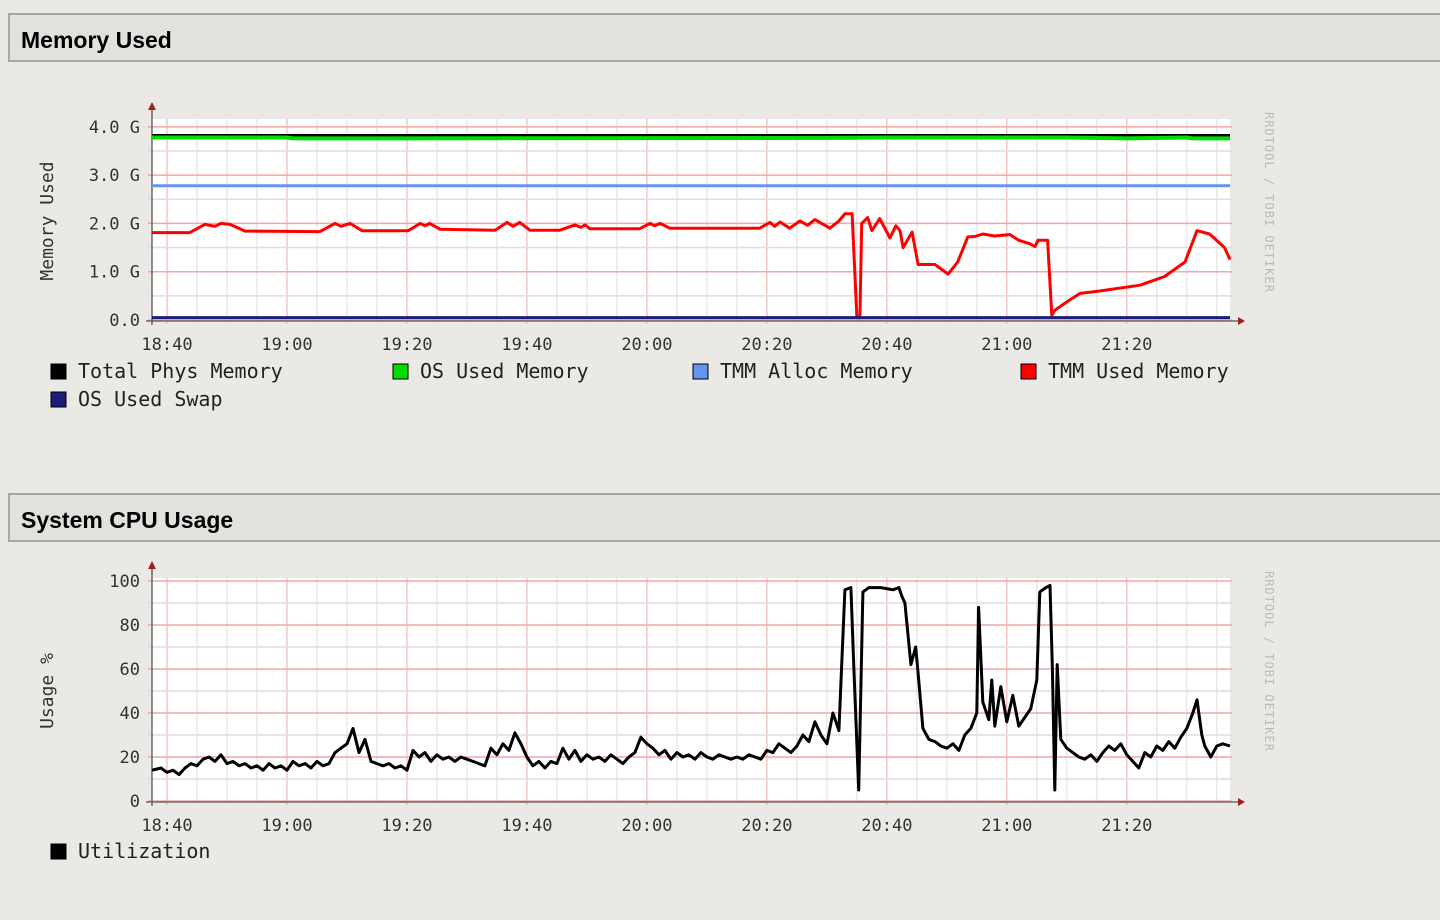  Describe the element at coordinates (144, 851) in the screenshot. I see `legend-label: Utilization` at that location.